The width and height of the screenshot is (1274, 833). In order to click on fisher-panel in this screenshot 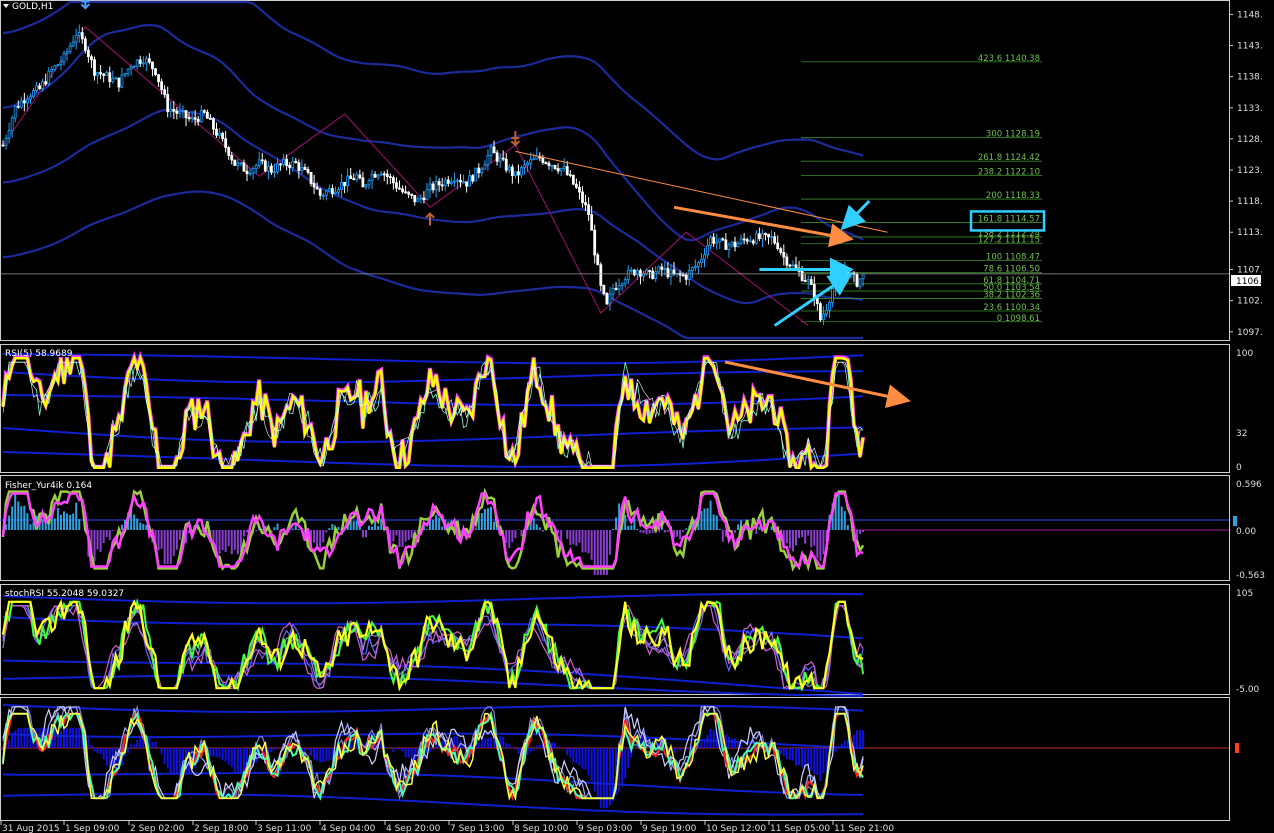, I will do `click(618, 531)`.